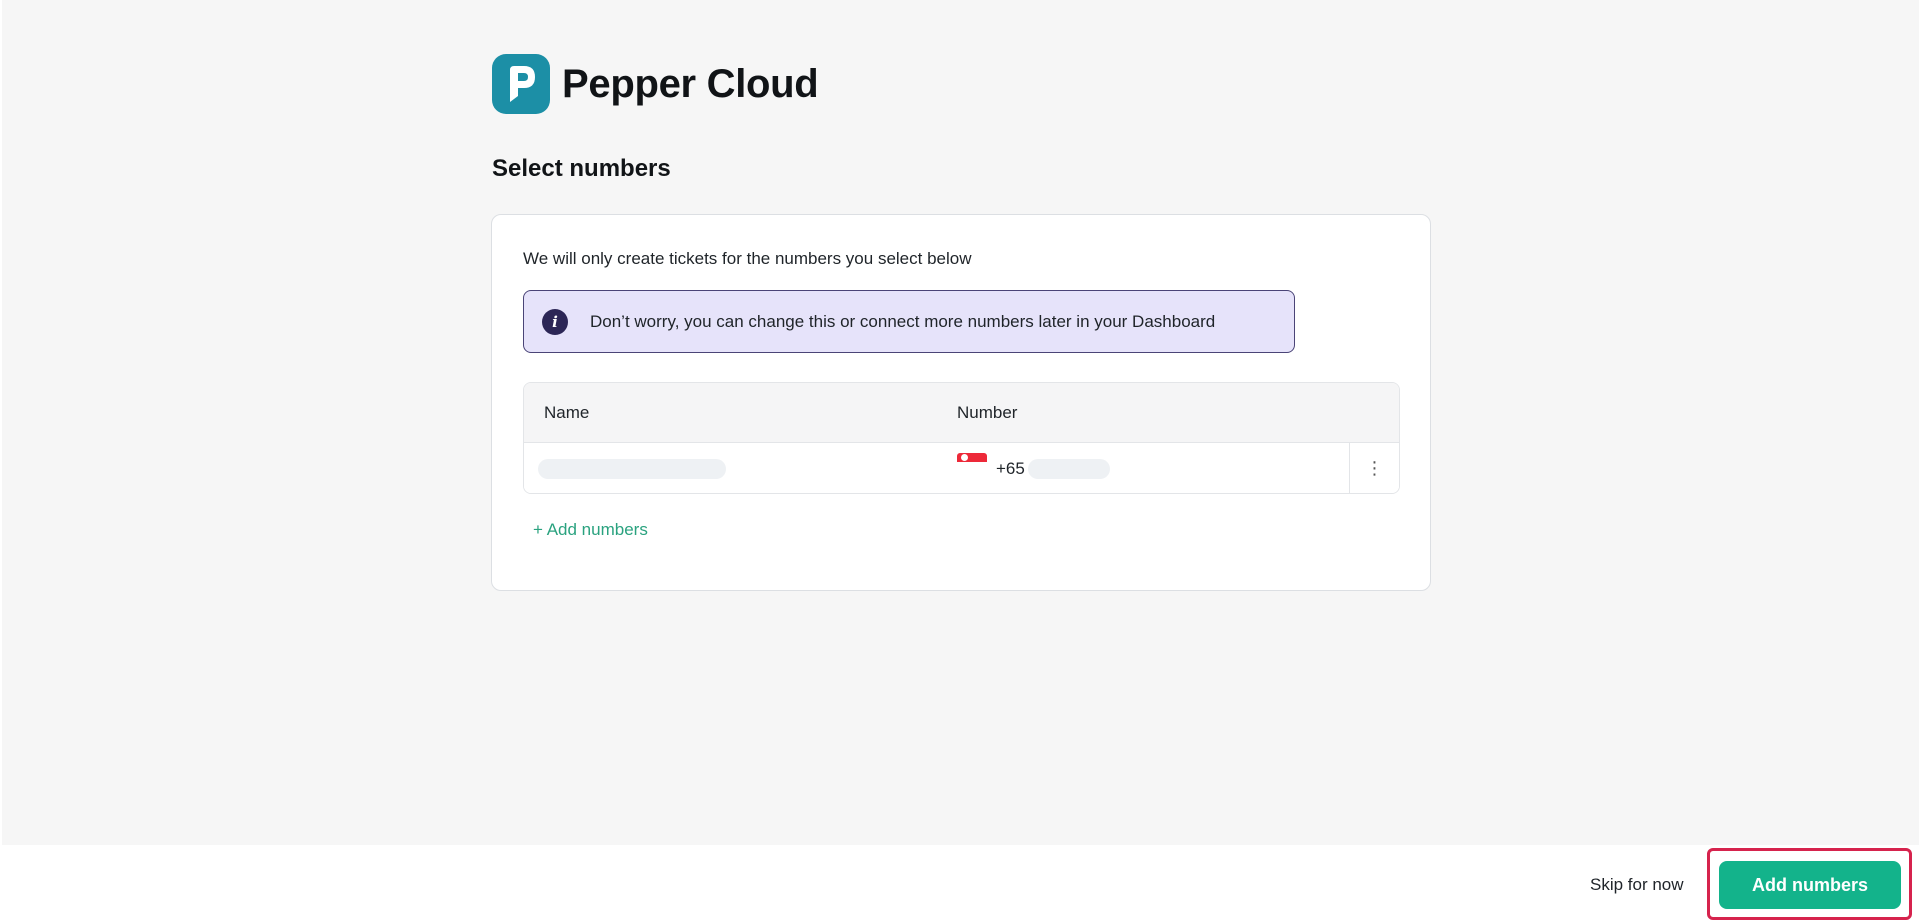 Image resolution: width=1919 pixels, height=922 pixels. Describe the element at coordinates (1010, 468) in the screenshot. I see `dial-code: +65` at that location.